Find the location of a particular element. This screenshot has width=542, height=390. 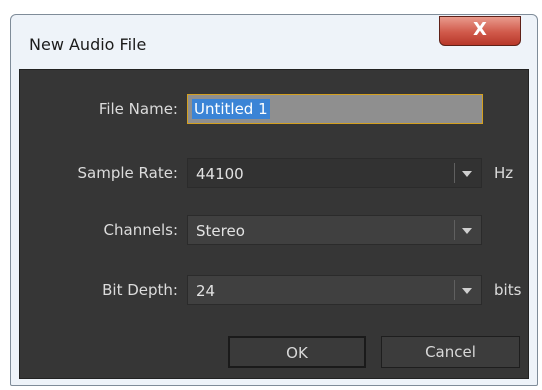

close-icon: X is located at coordinates (480, 29).